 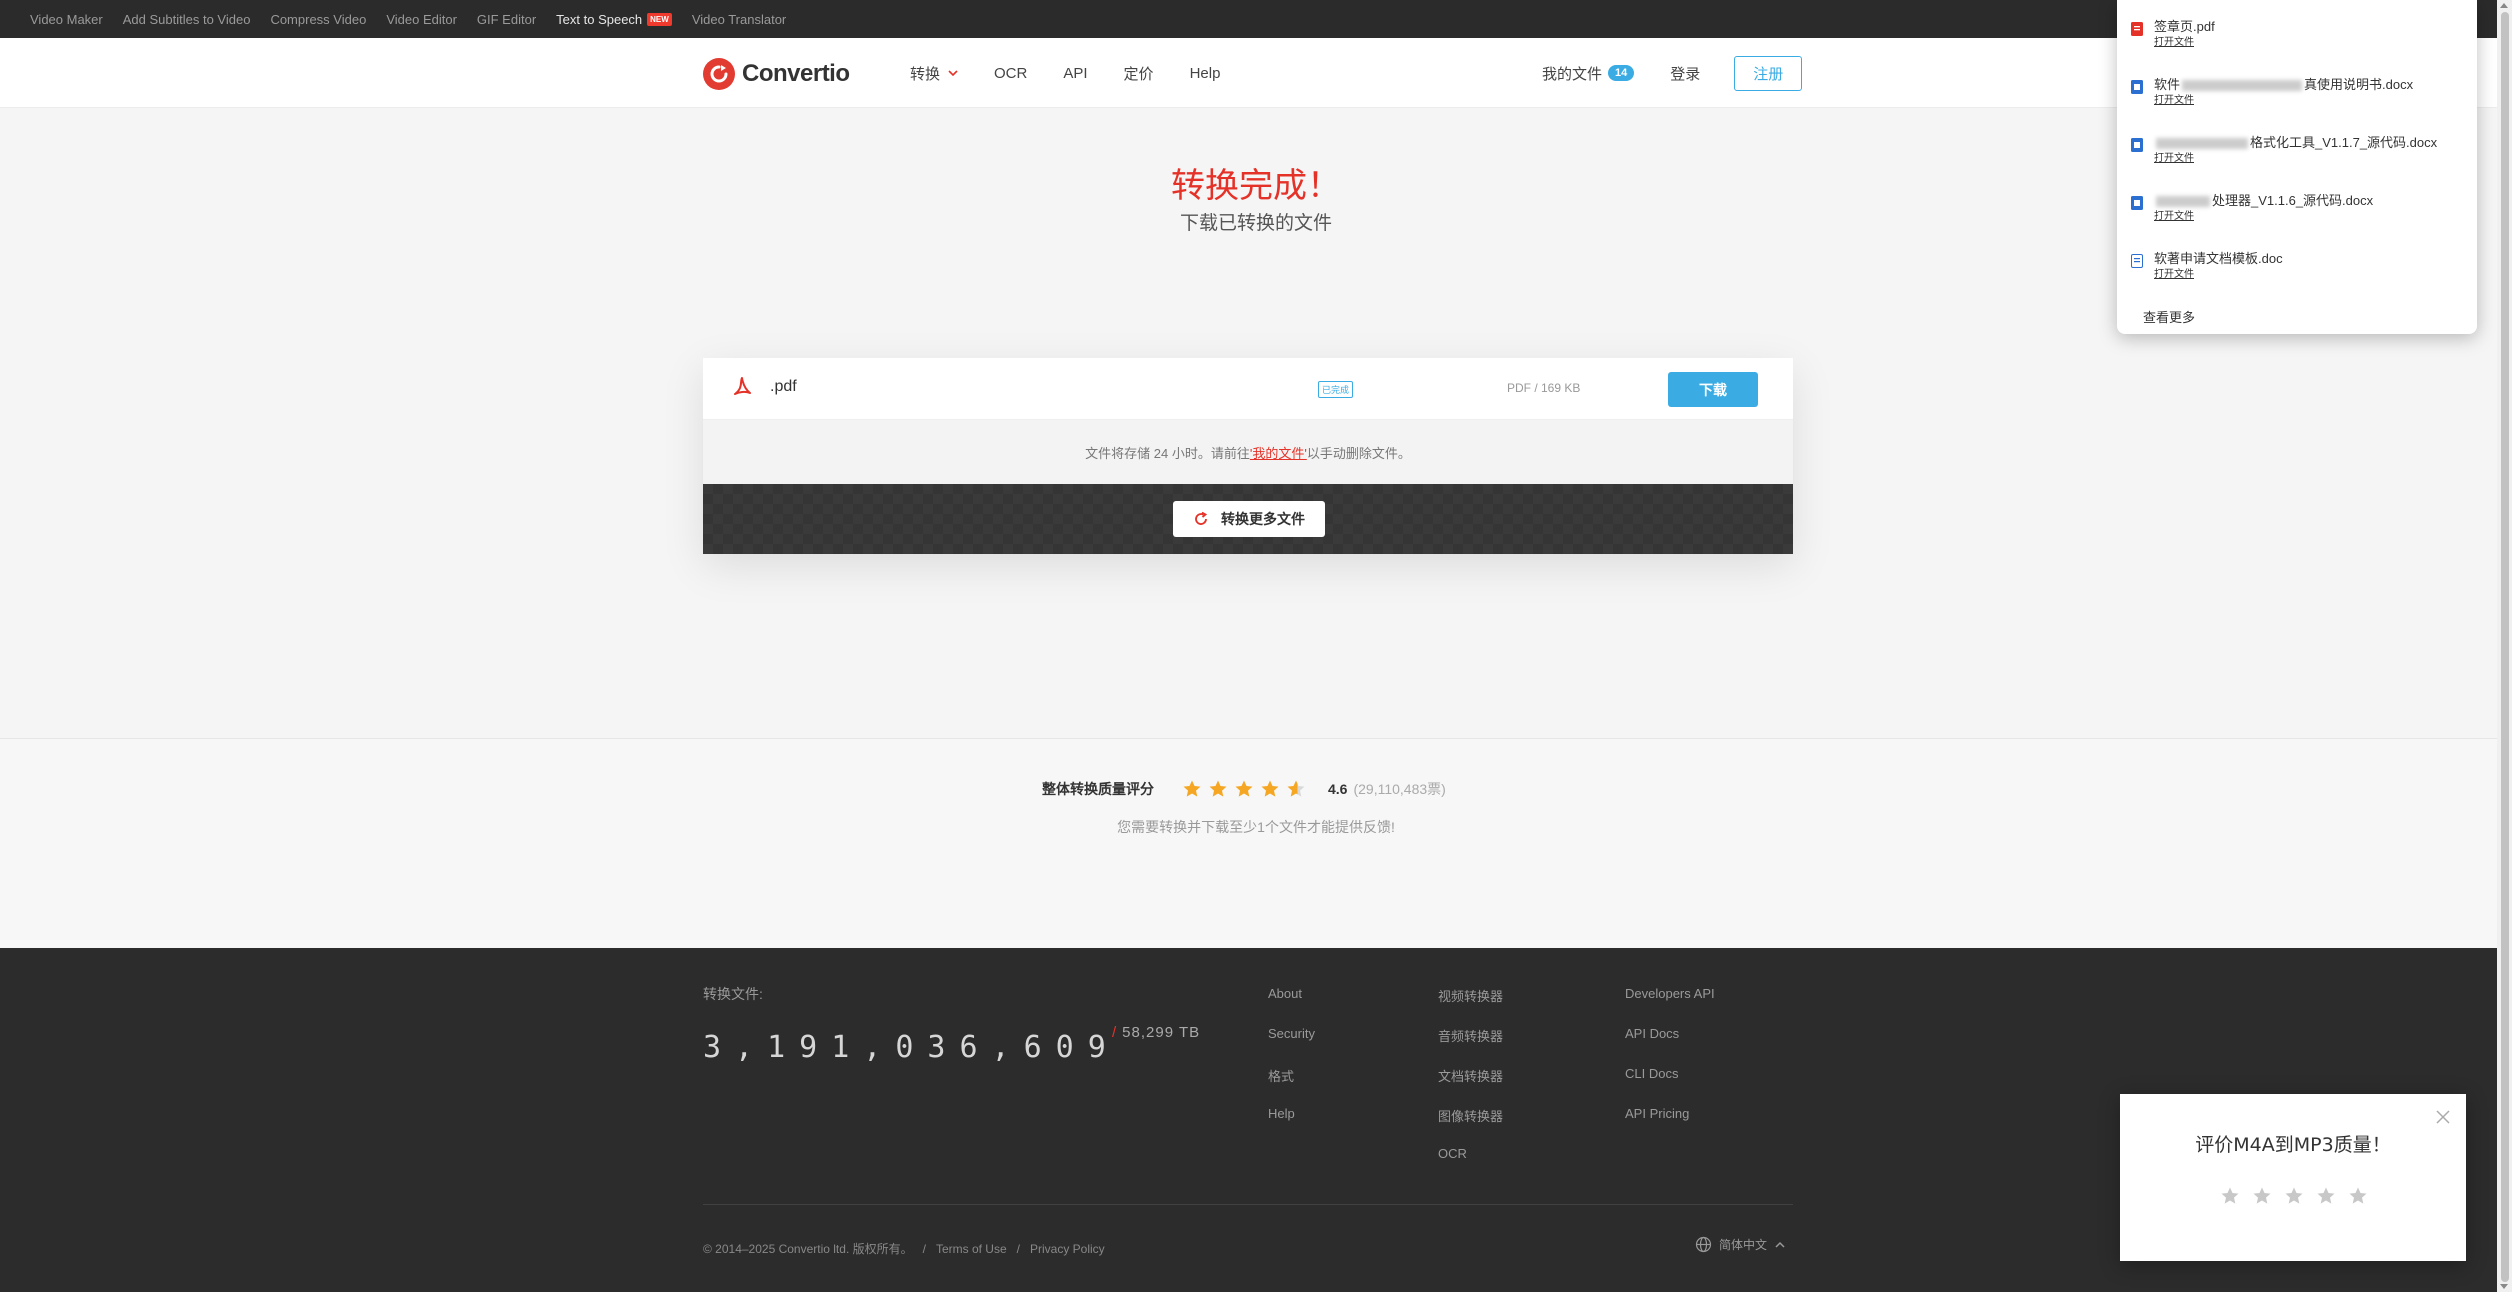 I want to click on storage-notice: 文件将存储 24 小时。请前往 '我的文件' 以手动删除文件。, so click(x=1248, y=452).